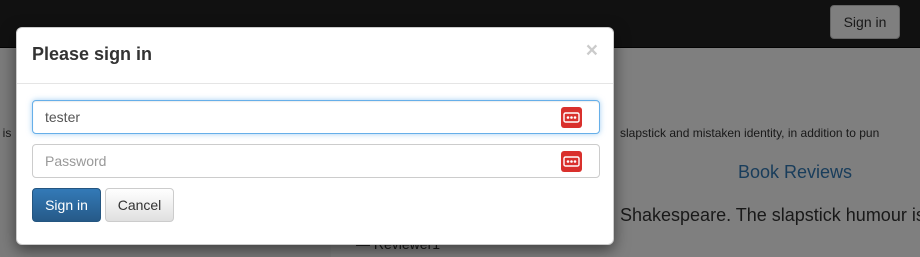 Image resolution: width=920 pixels, height=257 pixels. Describe the element at coordinates (92, 54) in the screenshot. I see `modal-title: Please sign in` at that location.